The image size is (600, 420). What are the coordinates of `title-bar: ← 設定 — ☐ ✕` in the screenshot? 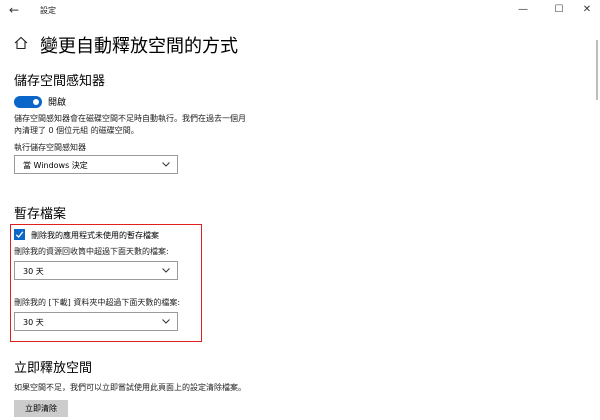 It's located at (300, 11).